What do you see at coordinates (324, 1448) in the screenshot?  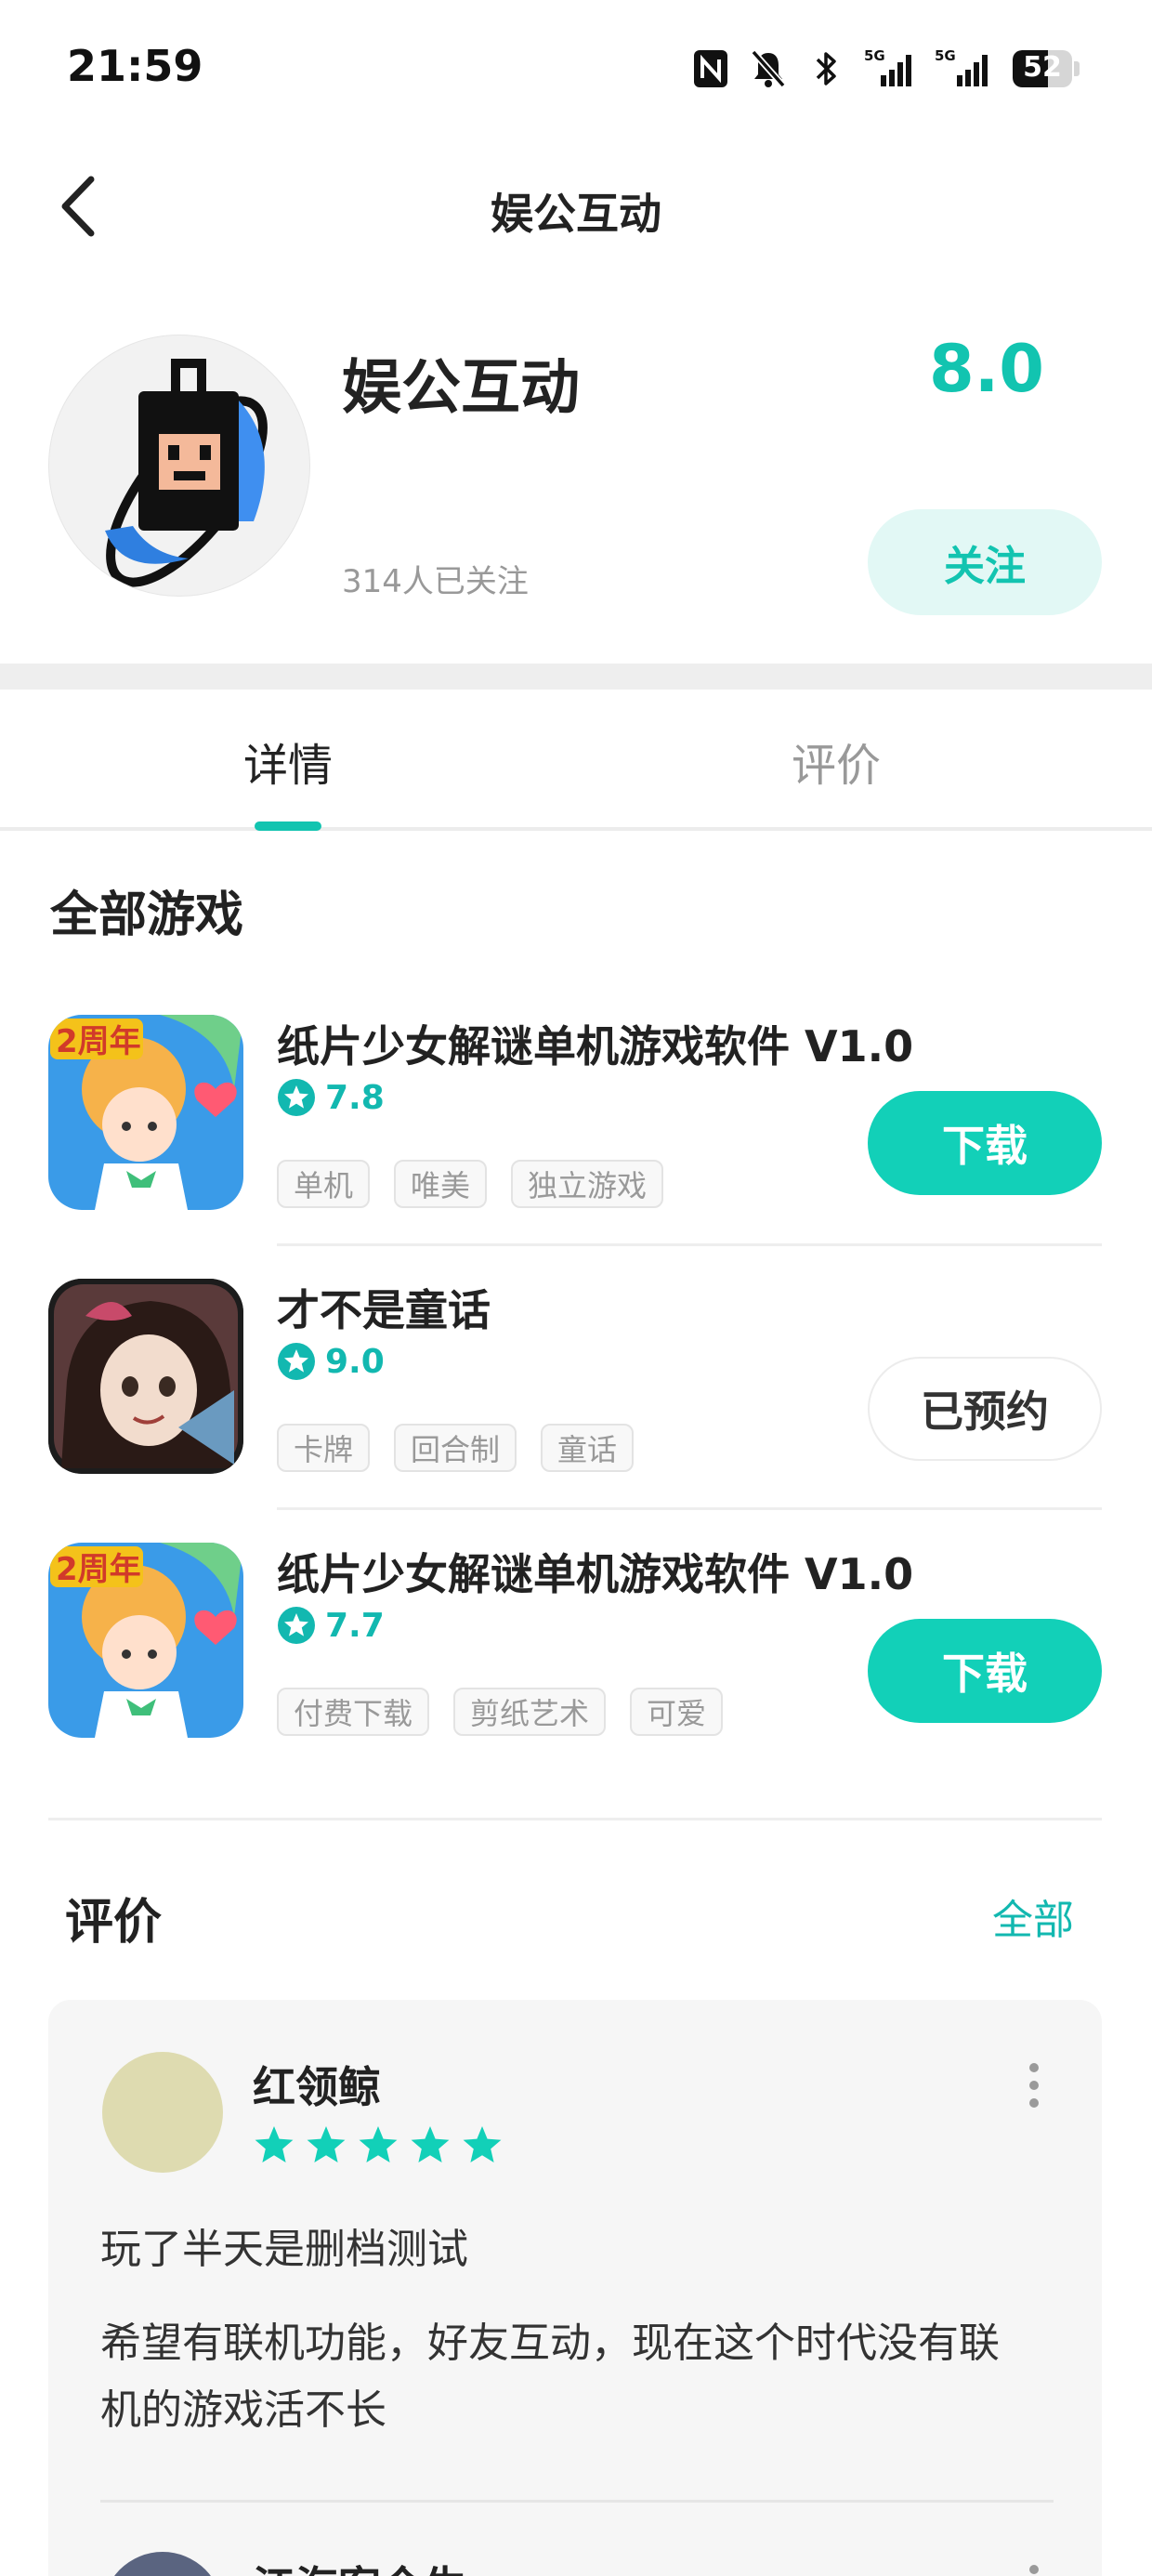 I see `game-tag: 卡牌` at bounding box center [324, 1448].